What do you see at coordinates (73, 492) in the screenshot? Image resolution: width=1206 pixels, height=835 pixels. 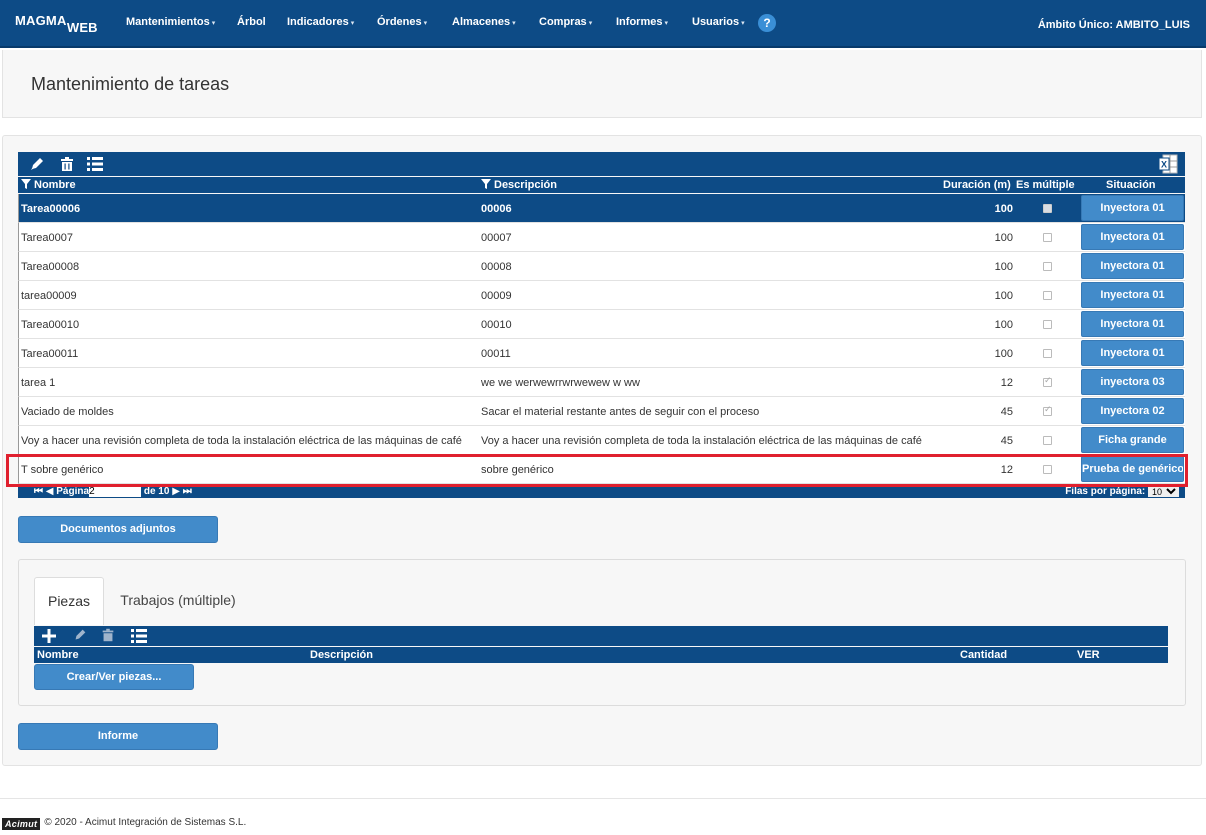 I see `page-label: Página` at bounding box center [73, 492].